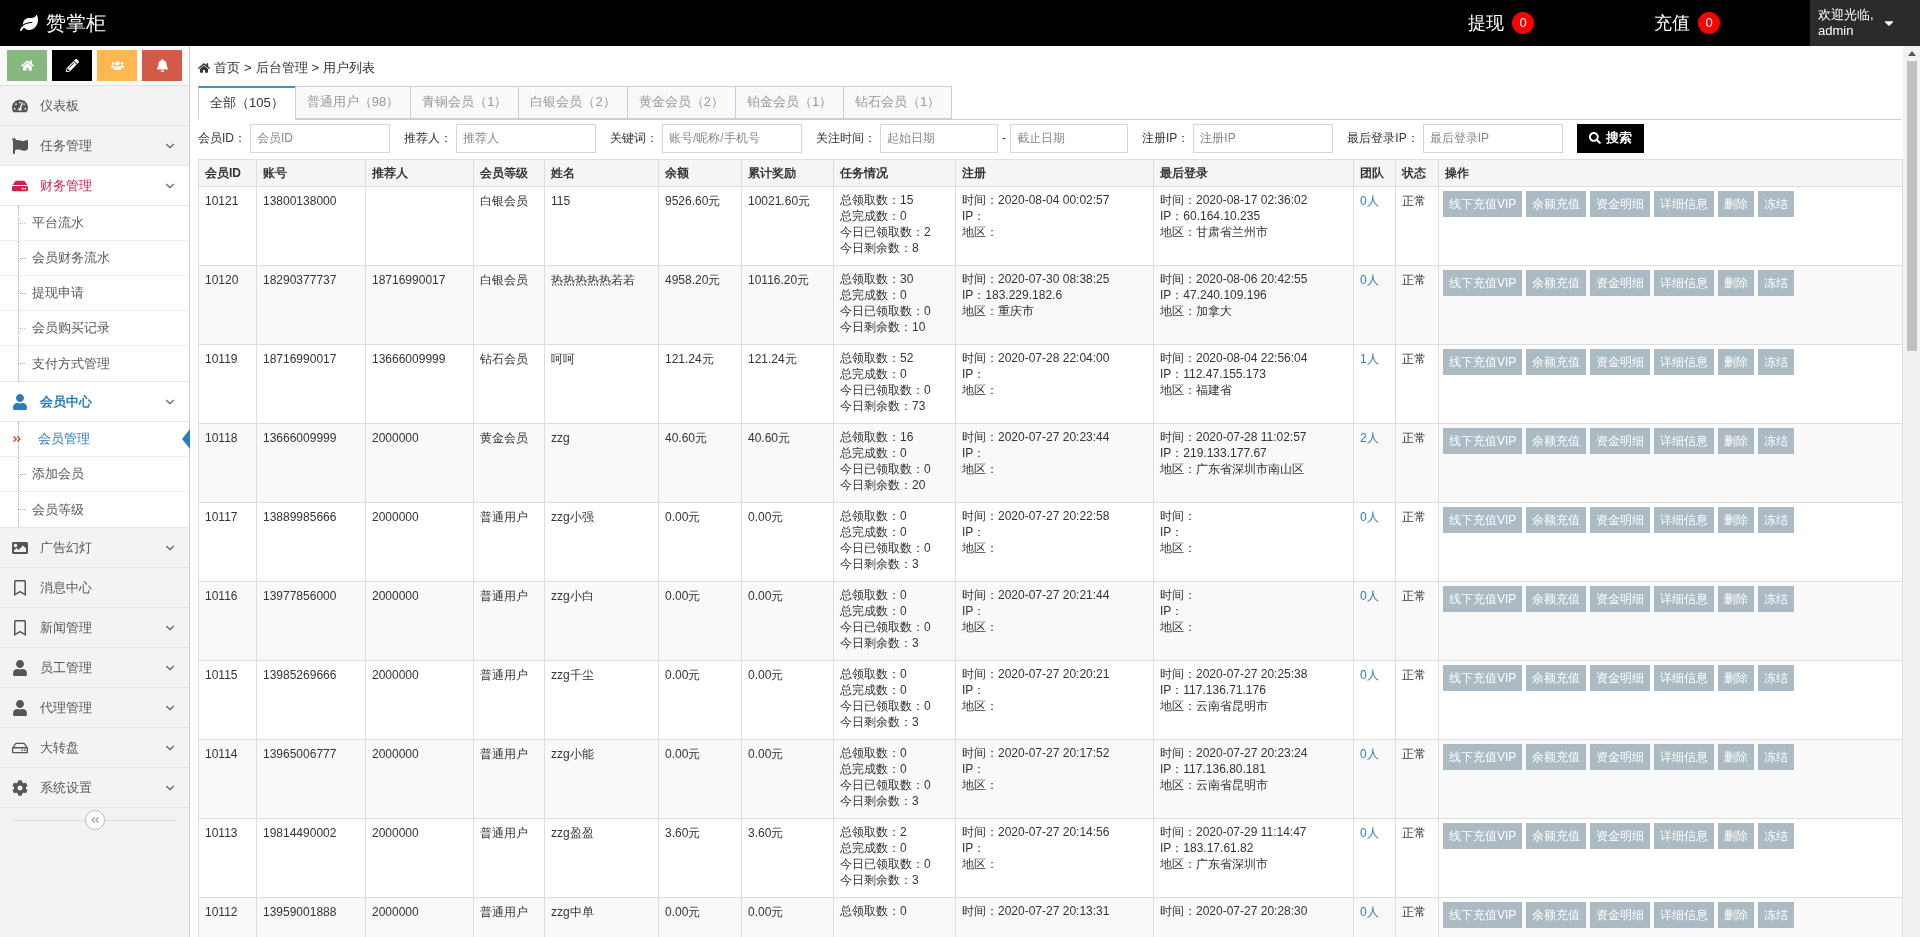 This screenshot has height=937, width=1920. I want to click on team-link: 2人, so click(1369, 437).